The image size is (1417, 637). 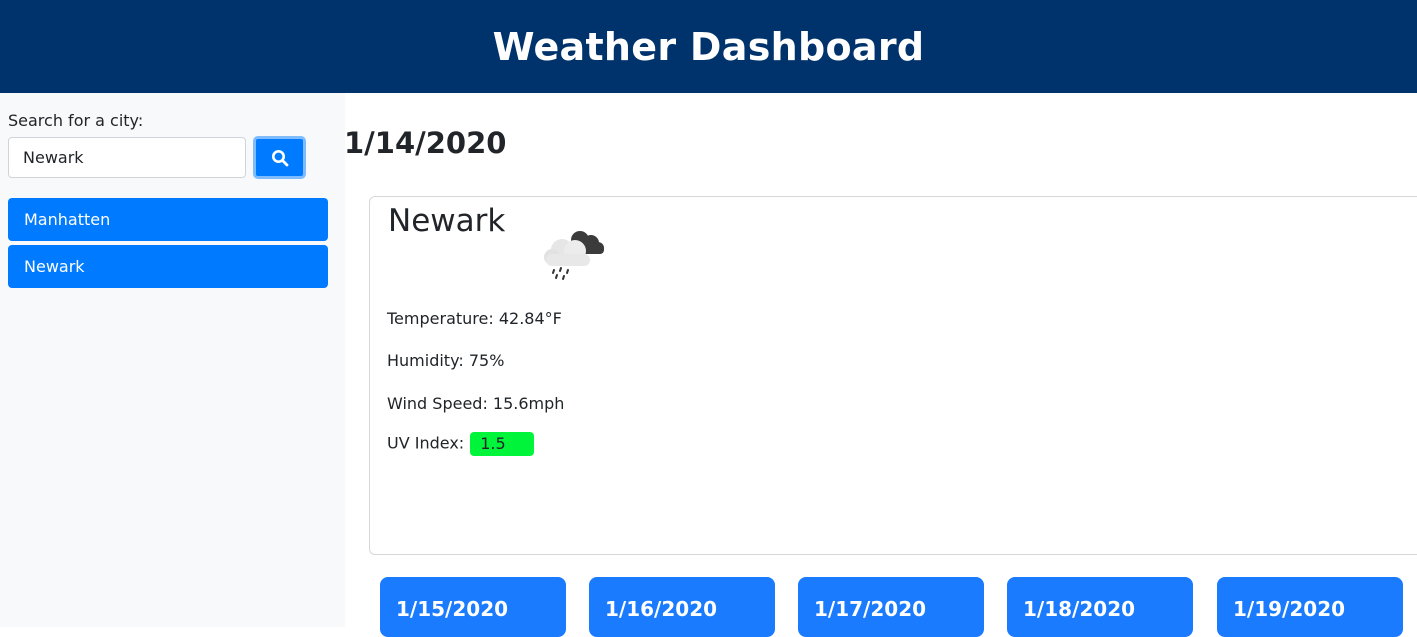 I want to click on forecast-card: 1/17/2020, so click(x=891, y=607).